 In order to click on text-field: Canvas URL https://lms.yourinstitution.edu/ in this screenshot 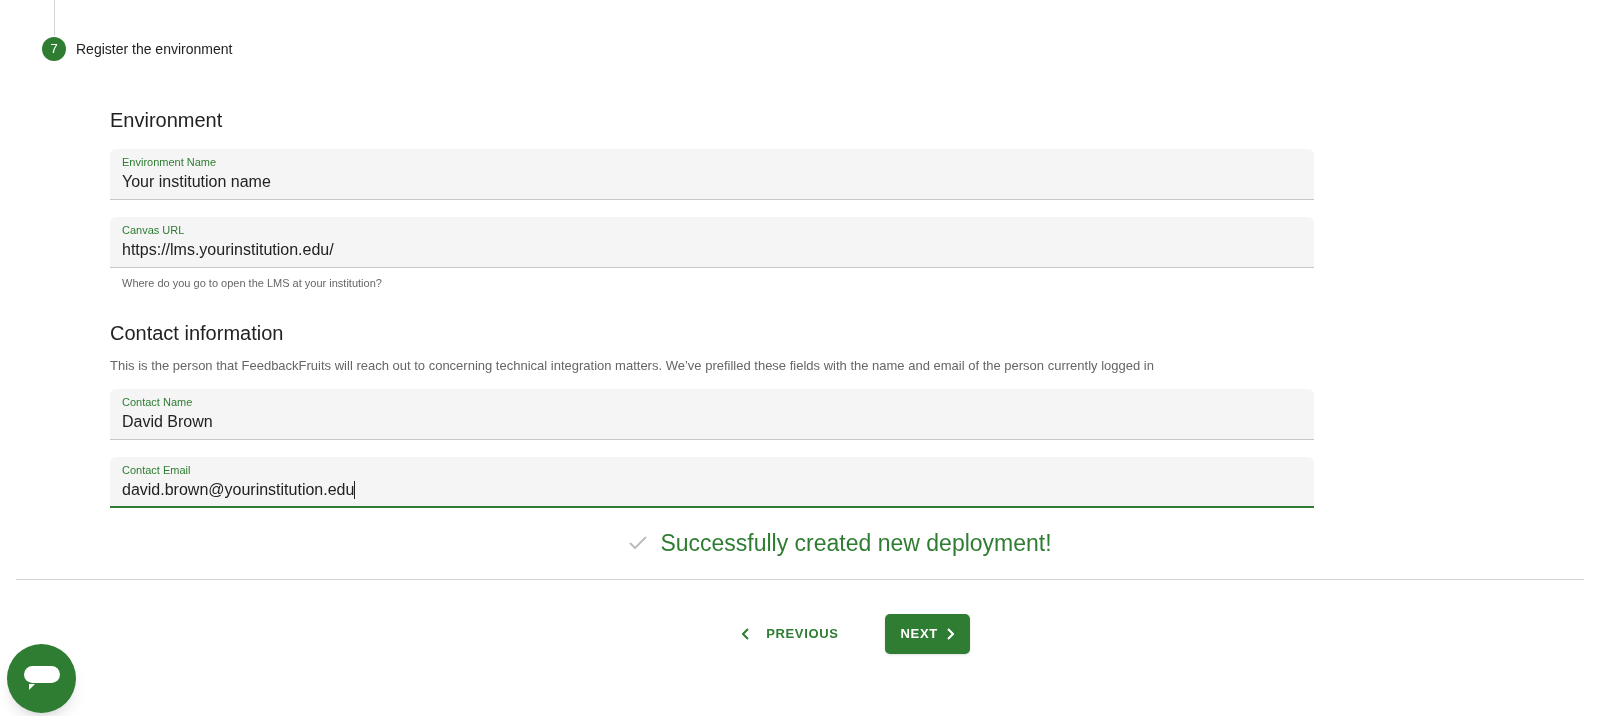, I will do `click(712, 242)`.